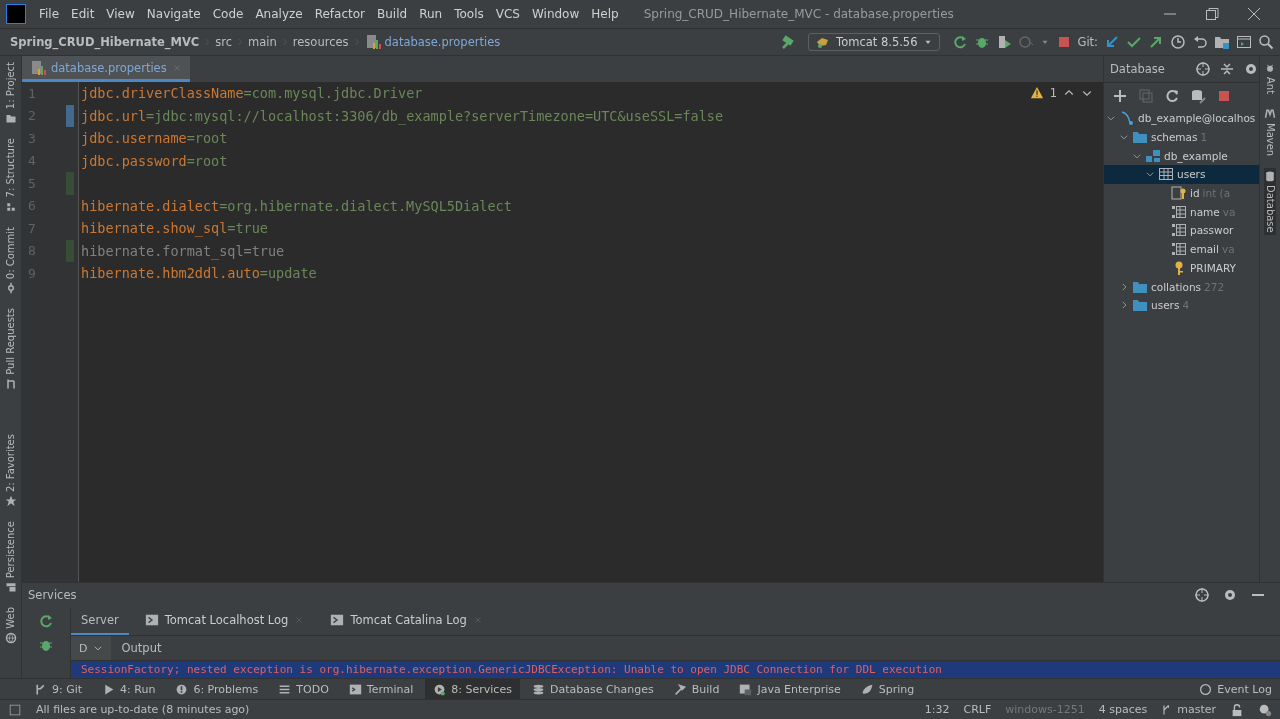  What do you see at coordinates (154, 161) in the screenshot?
I see `code-line: jdbc.password=root` at bounding box center [154, 161].